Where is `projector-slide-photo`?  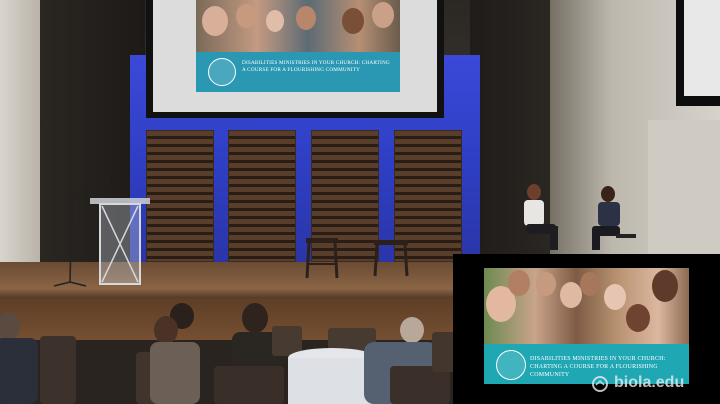 projector-slide-photo is located at coordinates (298, 26).